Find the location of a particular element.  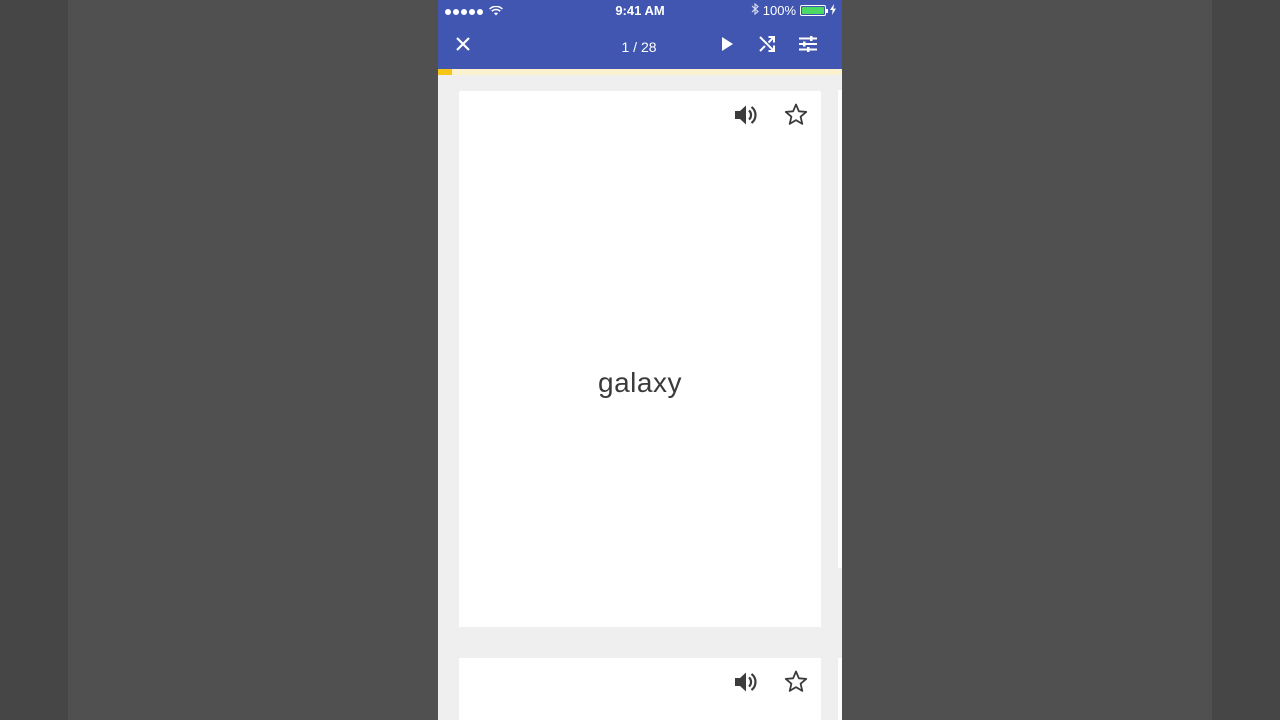

shuffle-button is located at coordinates (767, 46).